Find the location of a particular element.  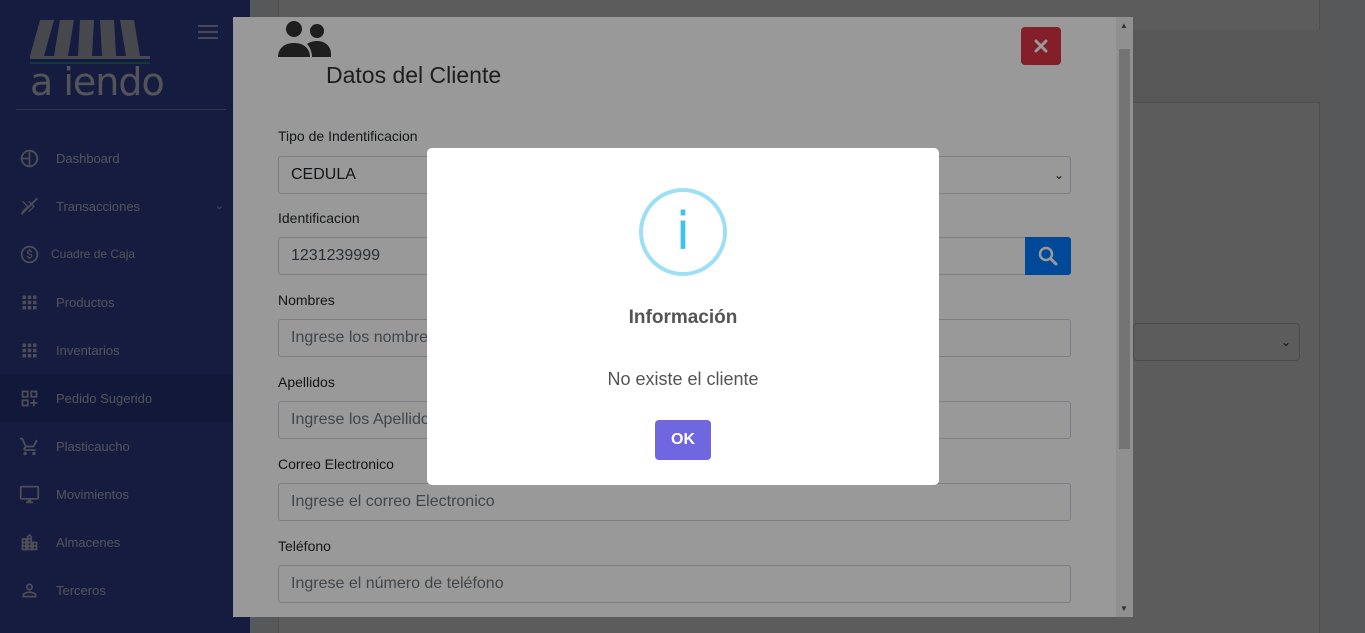

alert-title: Información is located at coordinates (683, 317).